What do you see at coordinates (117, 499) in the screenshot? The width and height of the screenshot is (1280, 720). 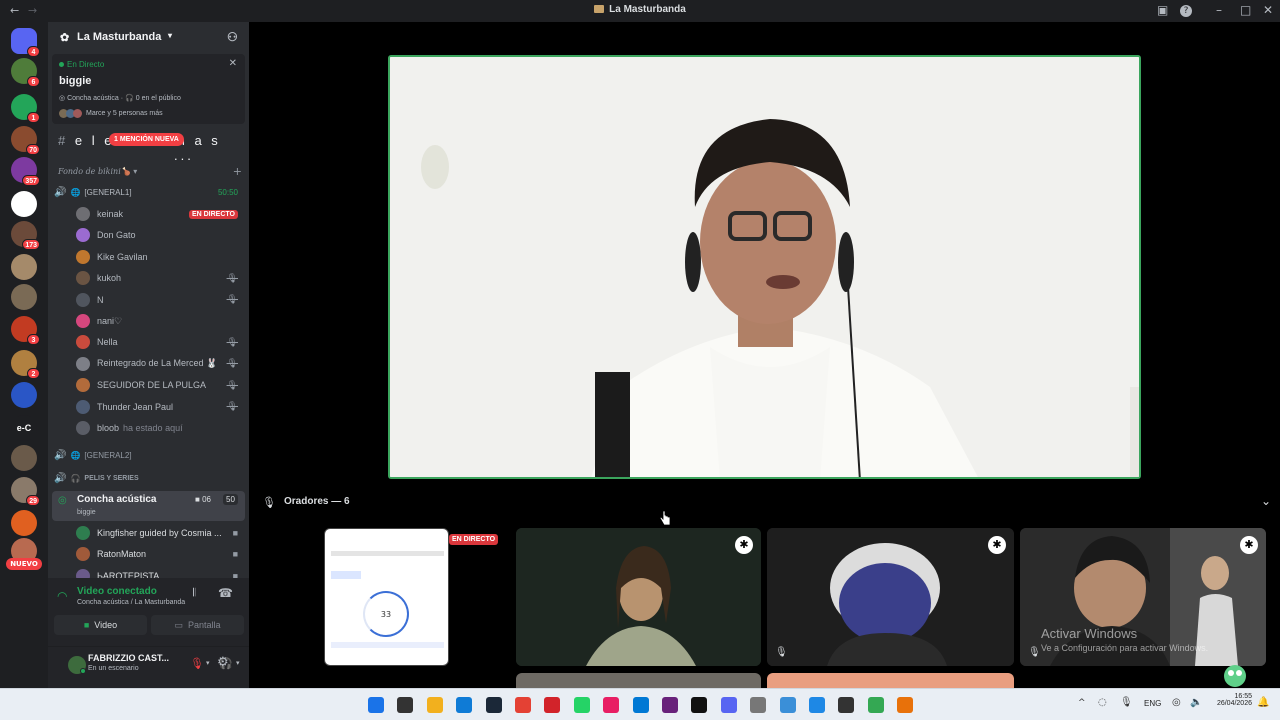 I see `stage-channel-name: Concha acústica` at bounding box center [117, 499].